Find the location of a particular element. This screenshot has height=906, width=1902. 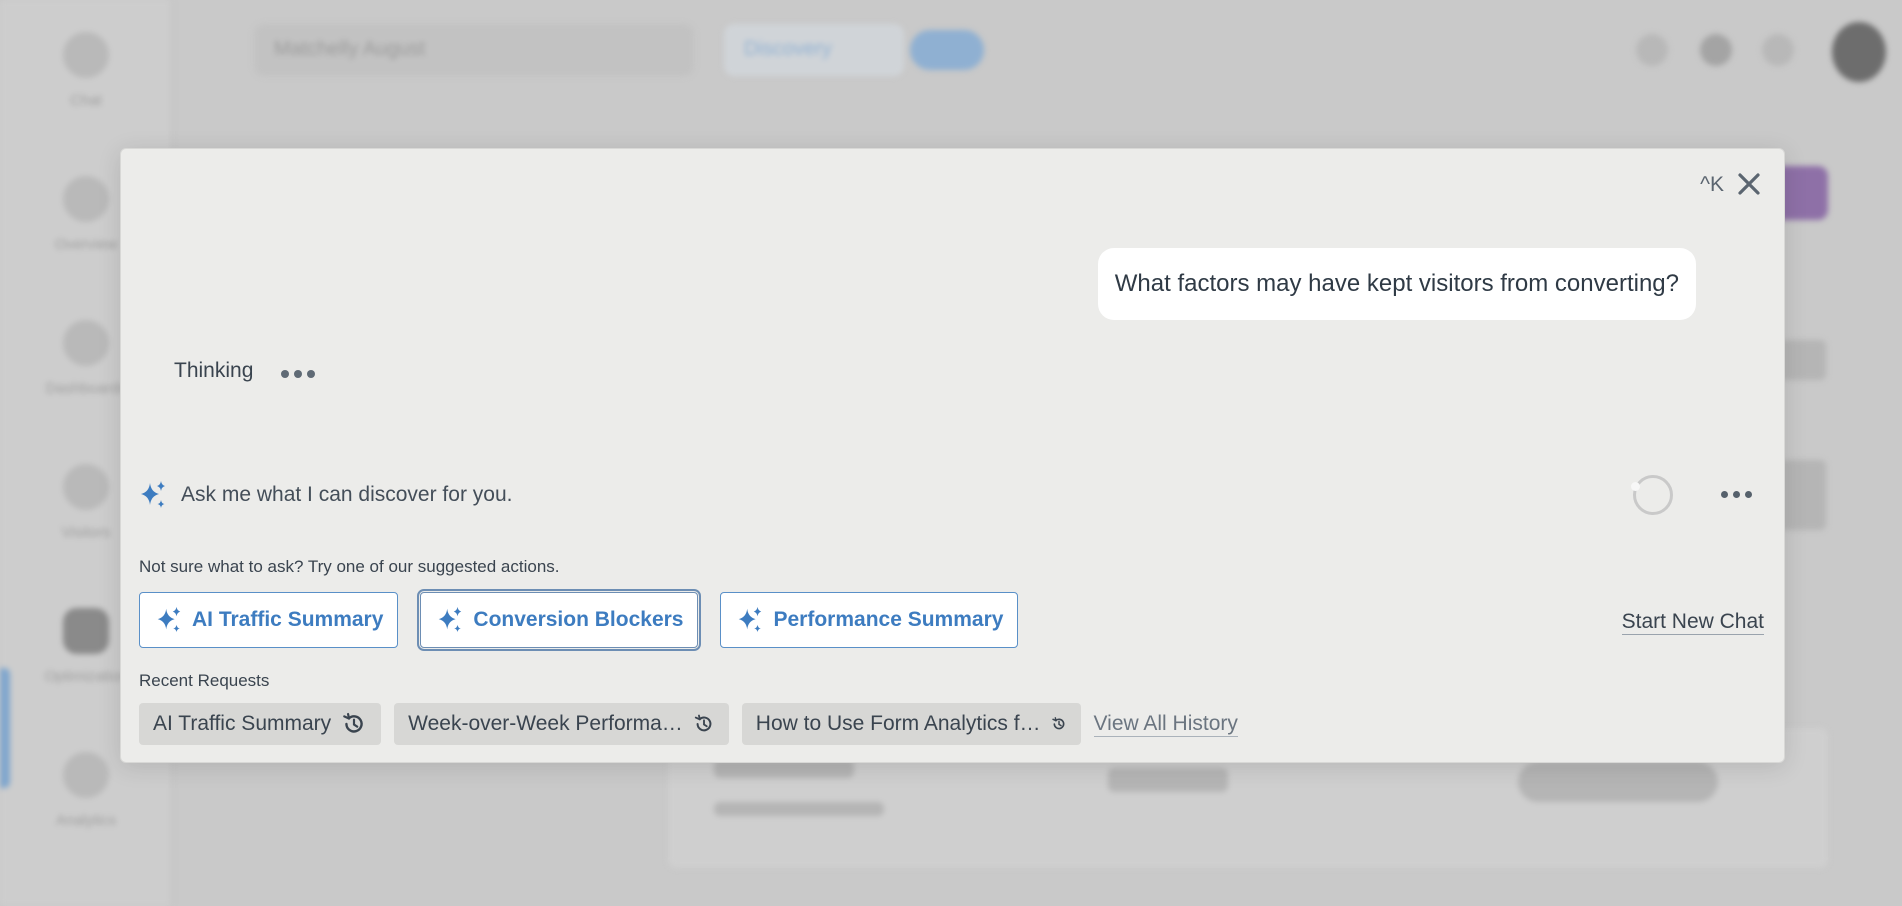

suggestion-ai-traffic-summary: AI Traffic Summary is located at coordinates (269, 620).